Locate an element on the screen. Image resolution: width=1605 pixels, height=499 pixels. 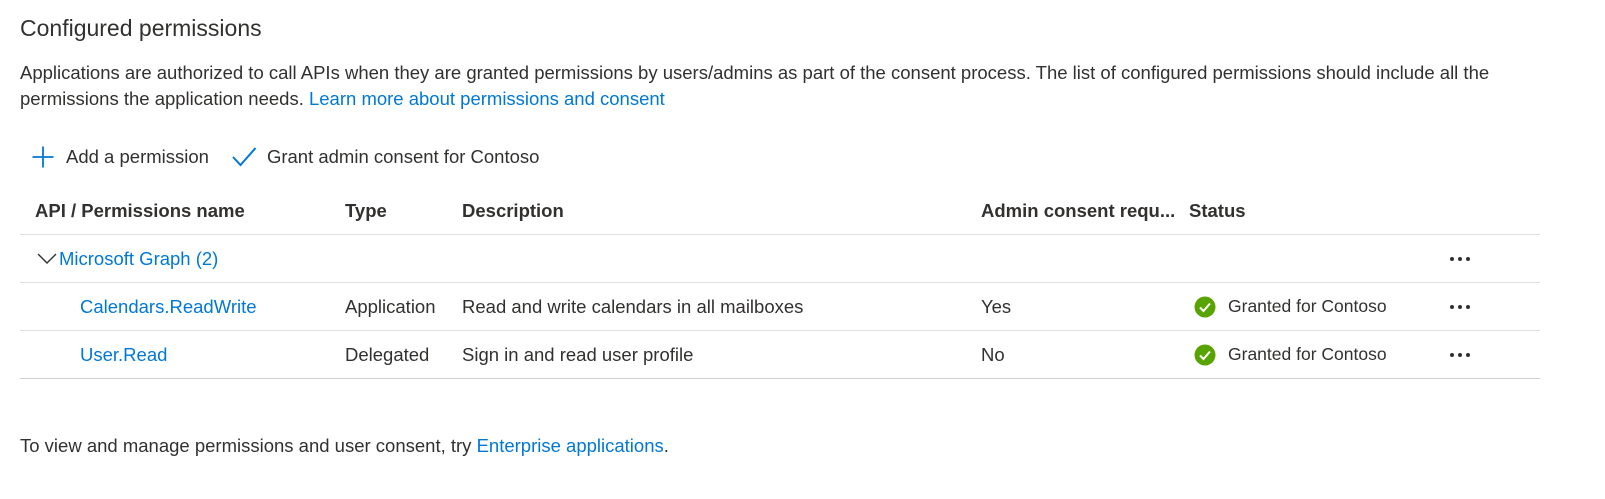
group-link-microsoft-graph: Microsoft Graph (2) is located at coordinates (138, 259).